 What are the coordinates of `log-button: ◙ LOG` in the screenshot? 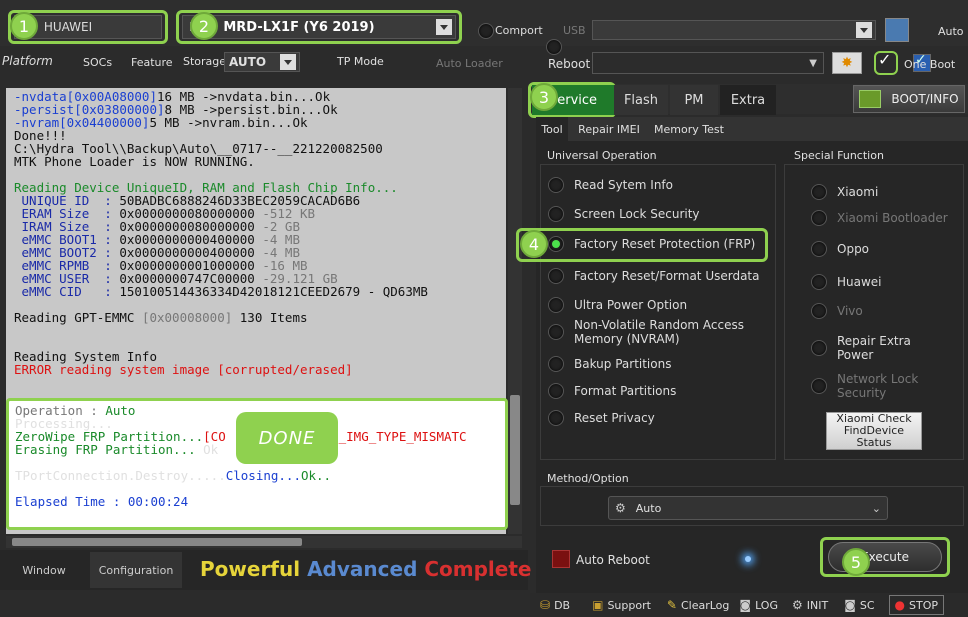 It's located at (758, 605).